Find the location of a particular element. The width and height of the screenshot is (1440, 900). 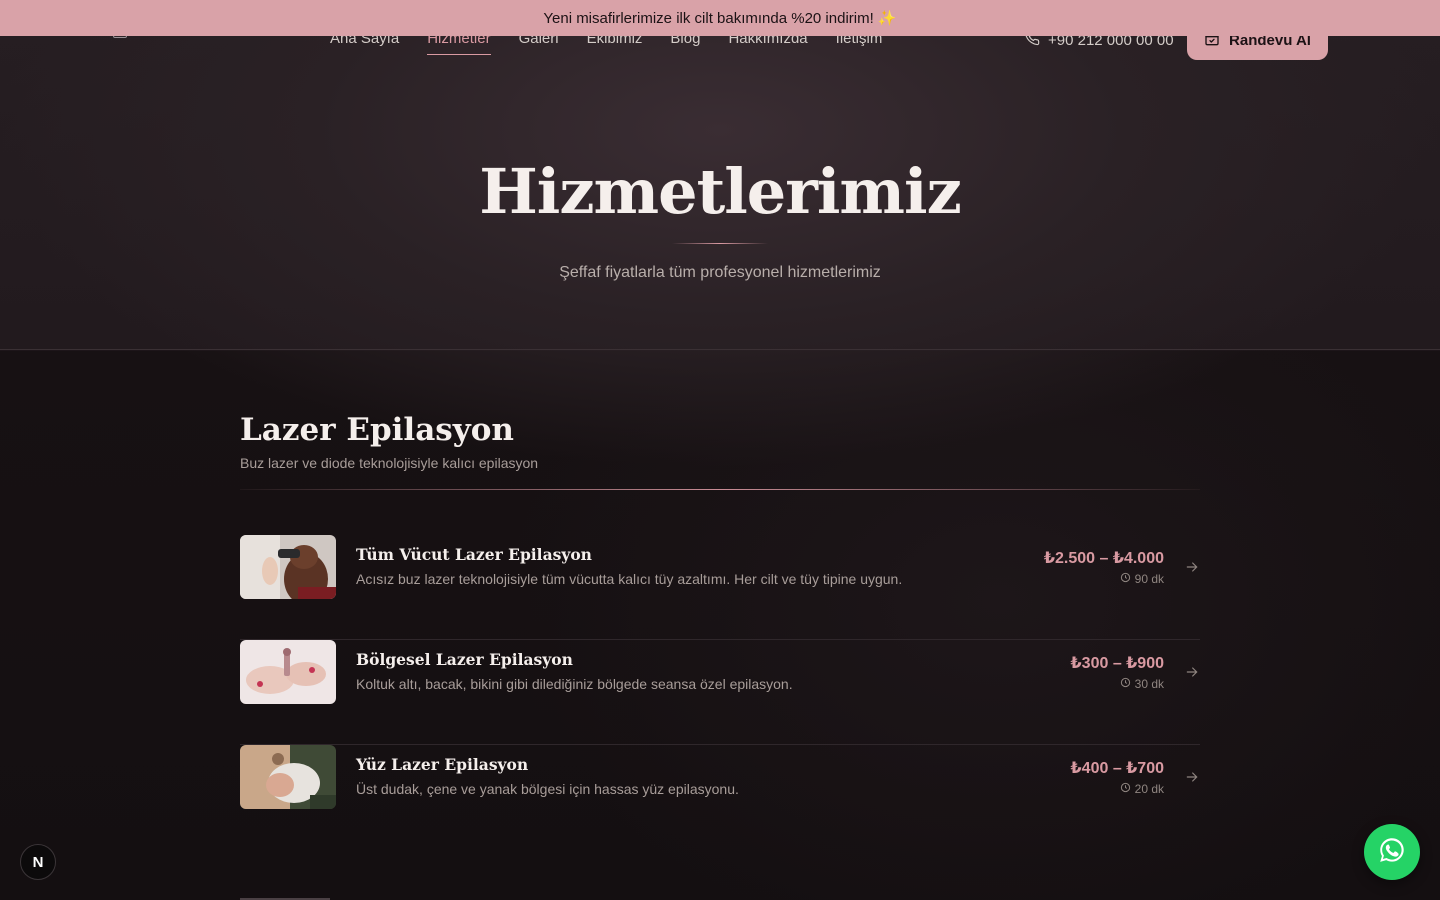

service-duration: 90 dk is located at coordinates (1142, 579).